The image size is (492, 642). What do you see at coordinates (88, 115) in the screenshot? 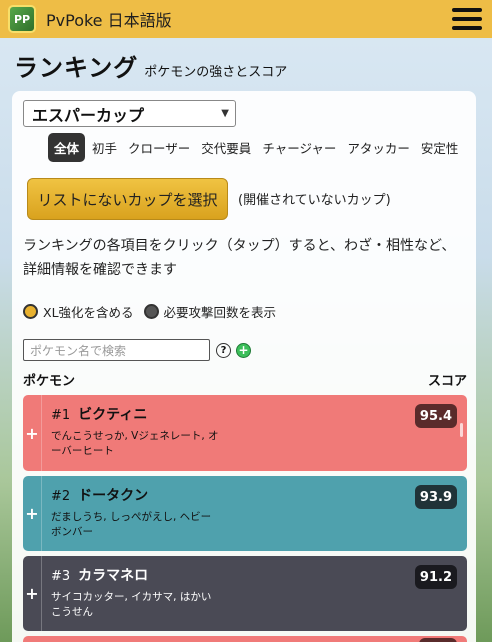
I see `cup-select-value: エスパーカップ` at bounding box center [88, 115].